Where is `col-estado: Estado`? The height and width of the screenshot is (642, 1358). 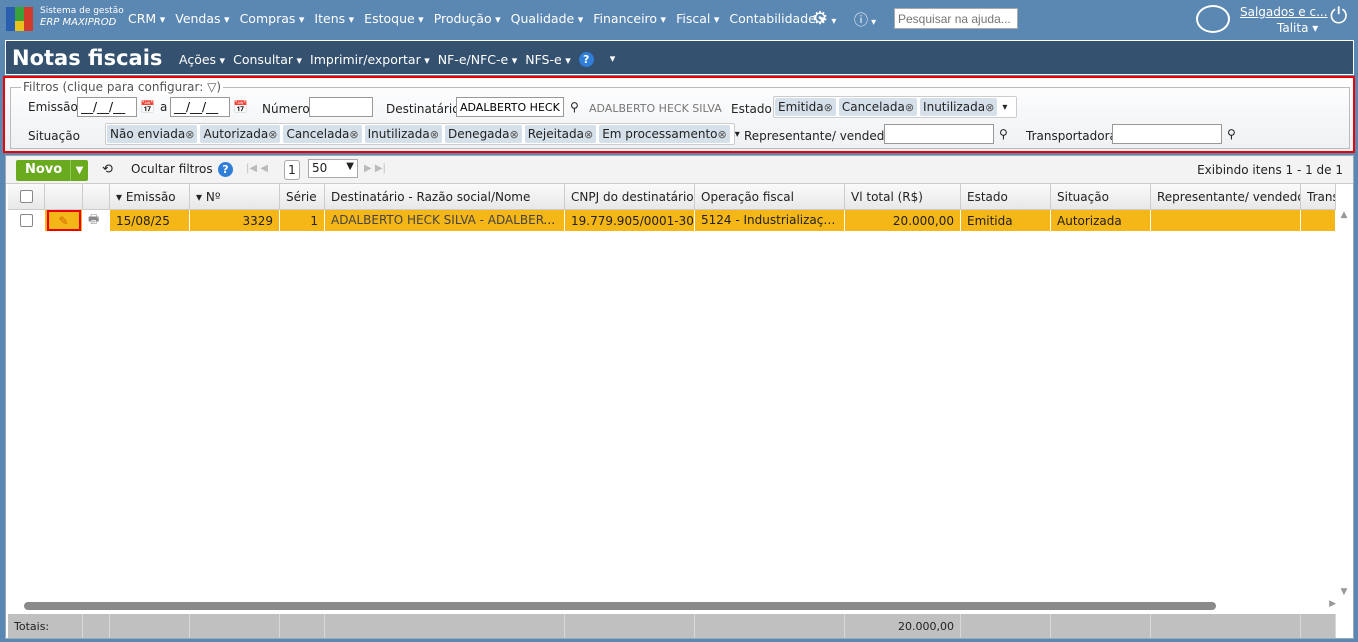 col-estado: Estado is located at coordinates (1006, 196).